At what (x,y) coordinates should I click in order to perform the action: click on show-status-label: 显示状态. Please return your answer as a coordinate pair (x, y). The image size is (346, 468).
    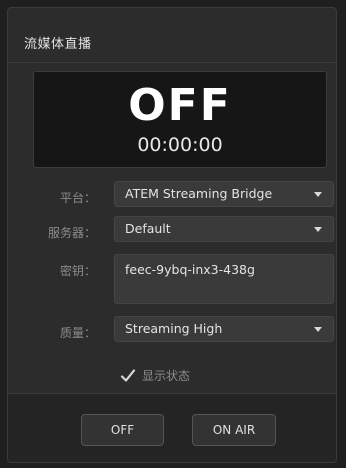
    Looking at the image, I should click on (166, 376).